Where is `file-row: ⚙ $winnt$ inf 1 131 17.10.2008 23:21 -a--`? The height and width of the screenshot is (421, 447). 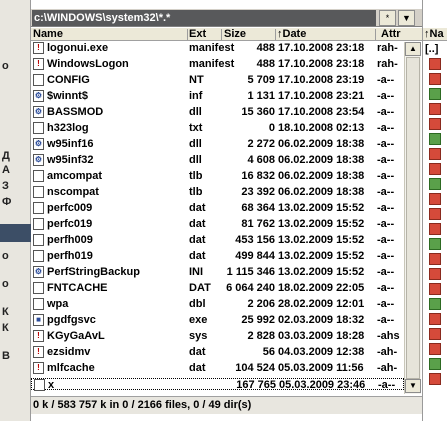
file-row: ⚙ $winnt$ inf 1 131 17.10.2008 23:21 -a-- is located at coordinates (217, 96).